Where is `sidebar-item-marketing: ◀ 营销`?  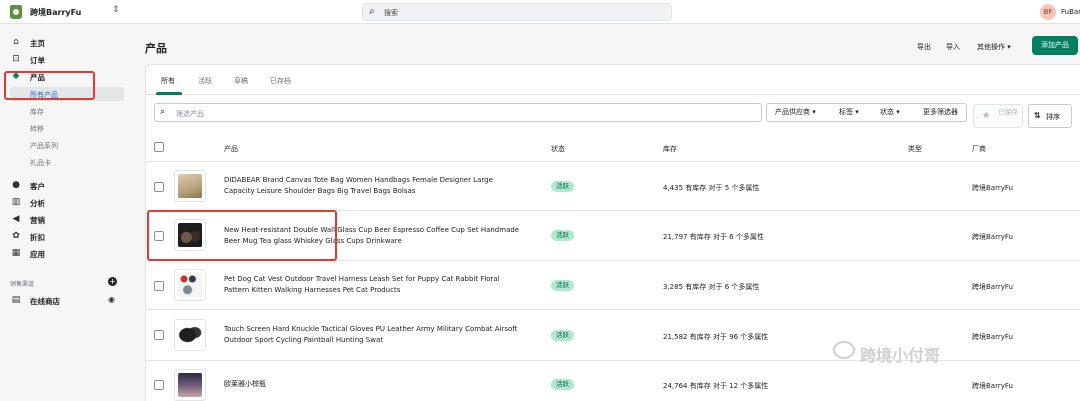 sidebar-item-marketing: ◀ 营销 is located at coordinates (65, 219).